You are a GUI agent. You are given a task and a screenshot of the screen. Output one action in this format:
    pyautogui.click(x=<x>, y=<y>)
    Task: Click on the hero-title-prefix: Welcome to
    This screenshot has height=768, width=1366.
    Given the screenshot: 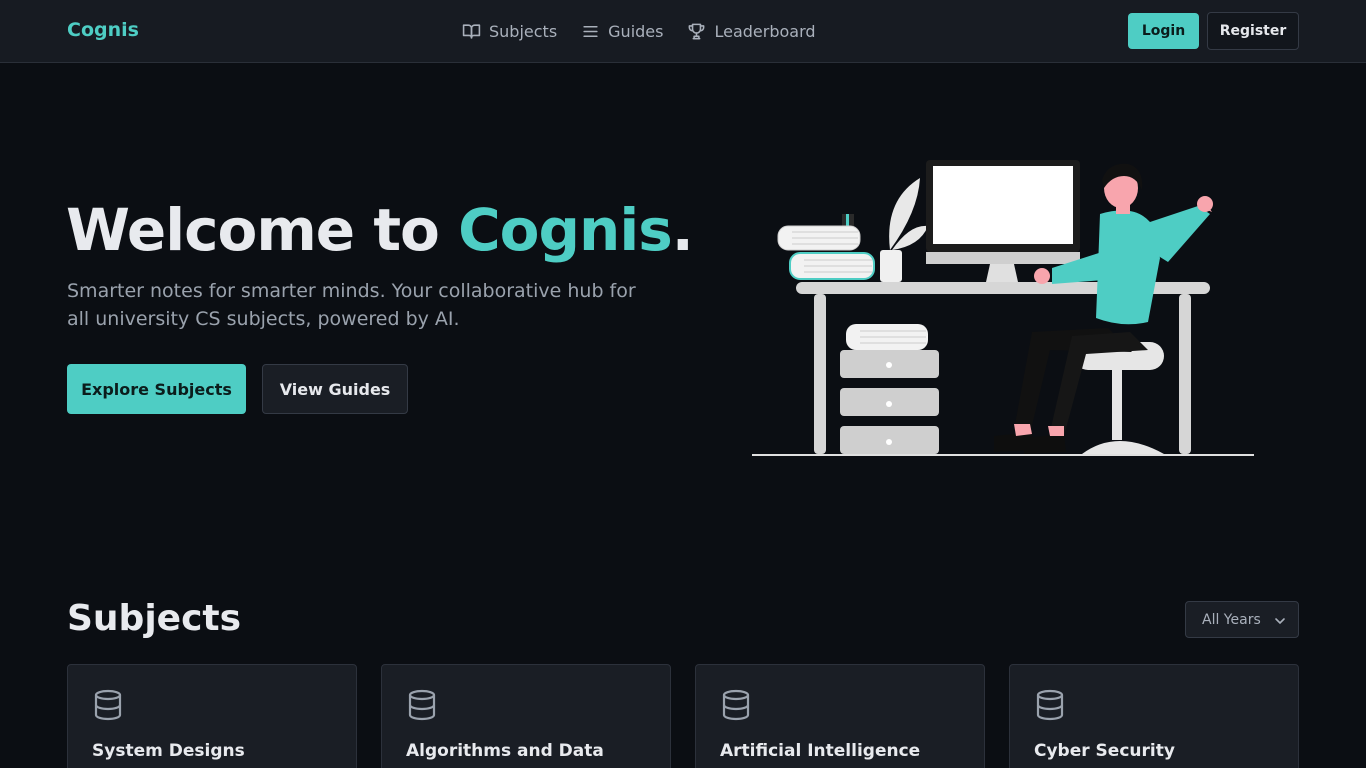 What is the action you would take?
    pyautogui.click(x=262, y=230)
    